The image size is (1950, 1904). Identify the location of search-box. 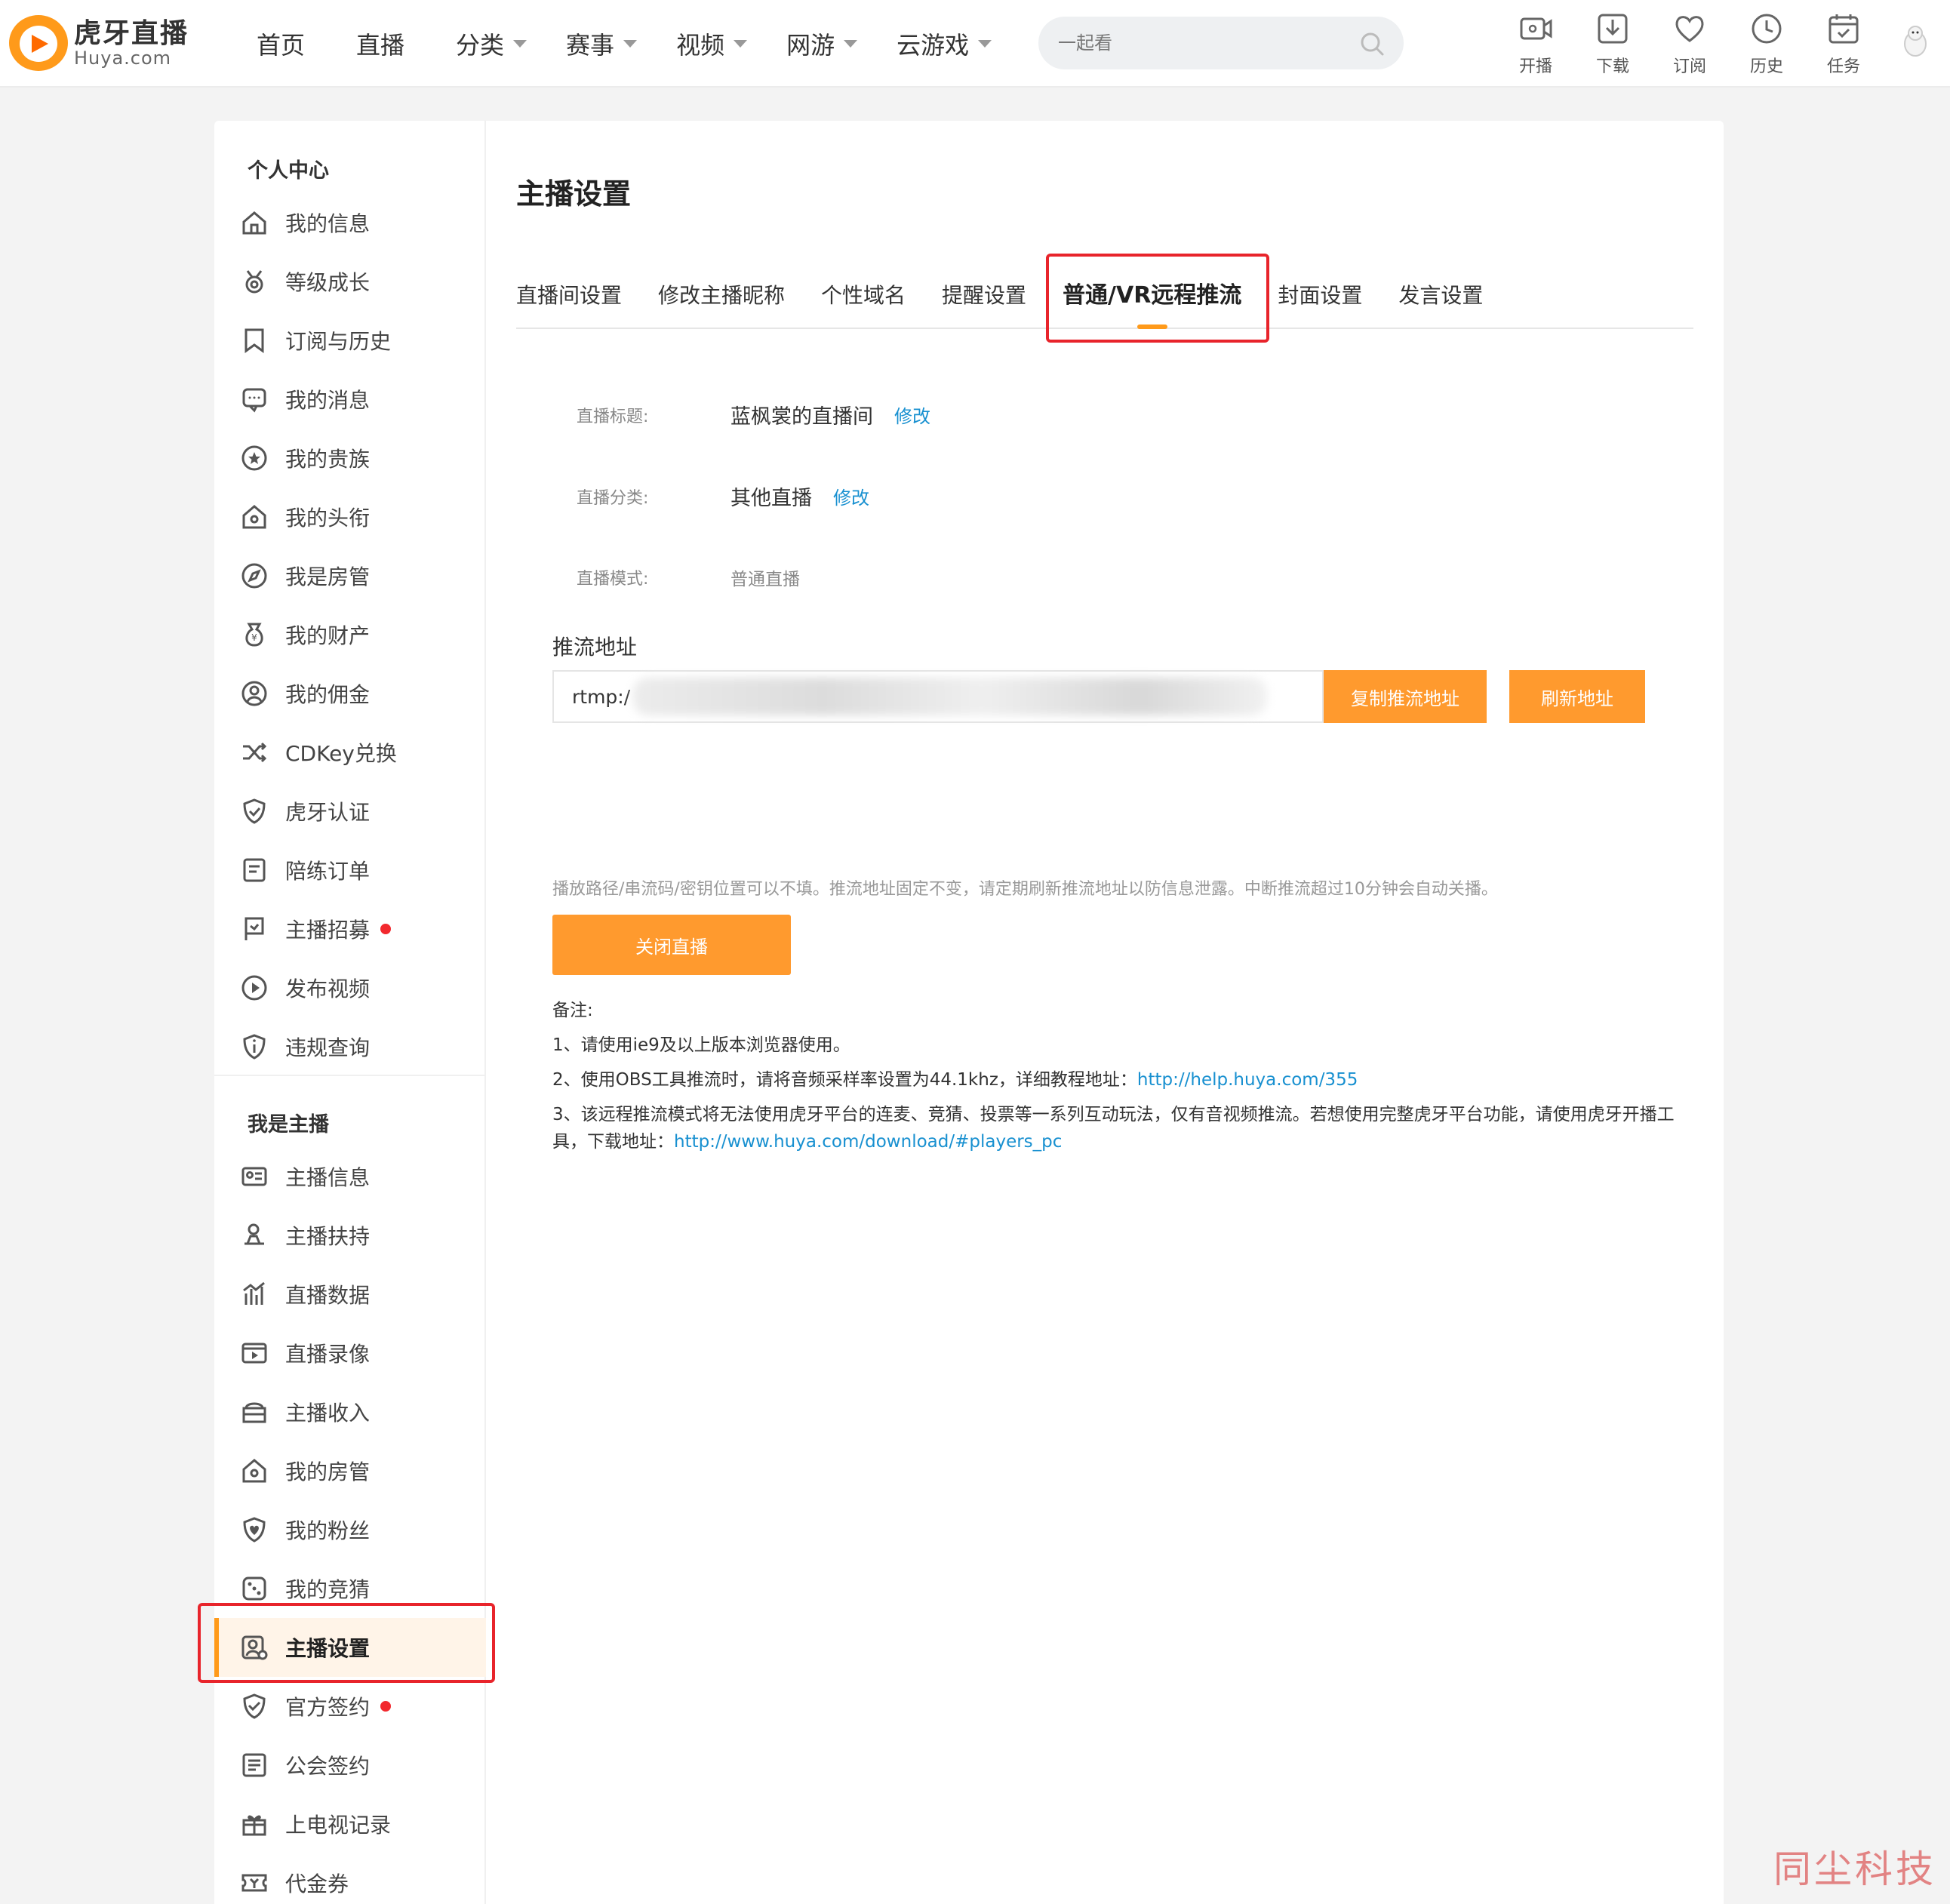
(1221, 43).